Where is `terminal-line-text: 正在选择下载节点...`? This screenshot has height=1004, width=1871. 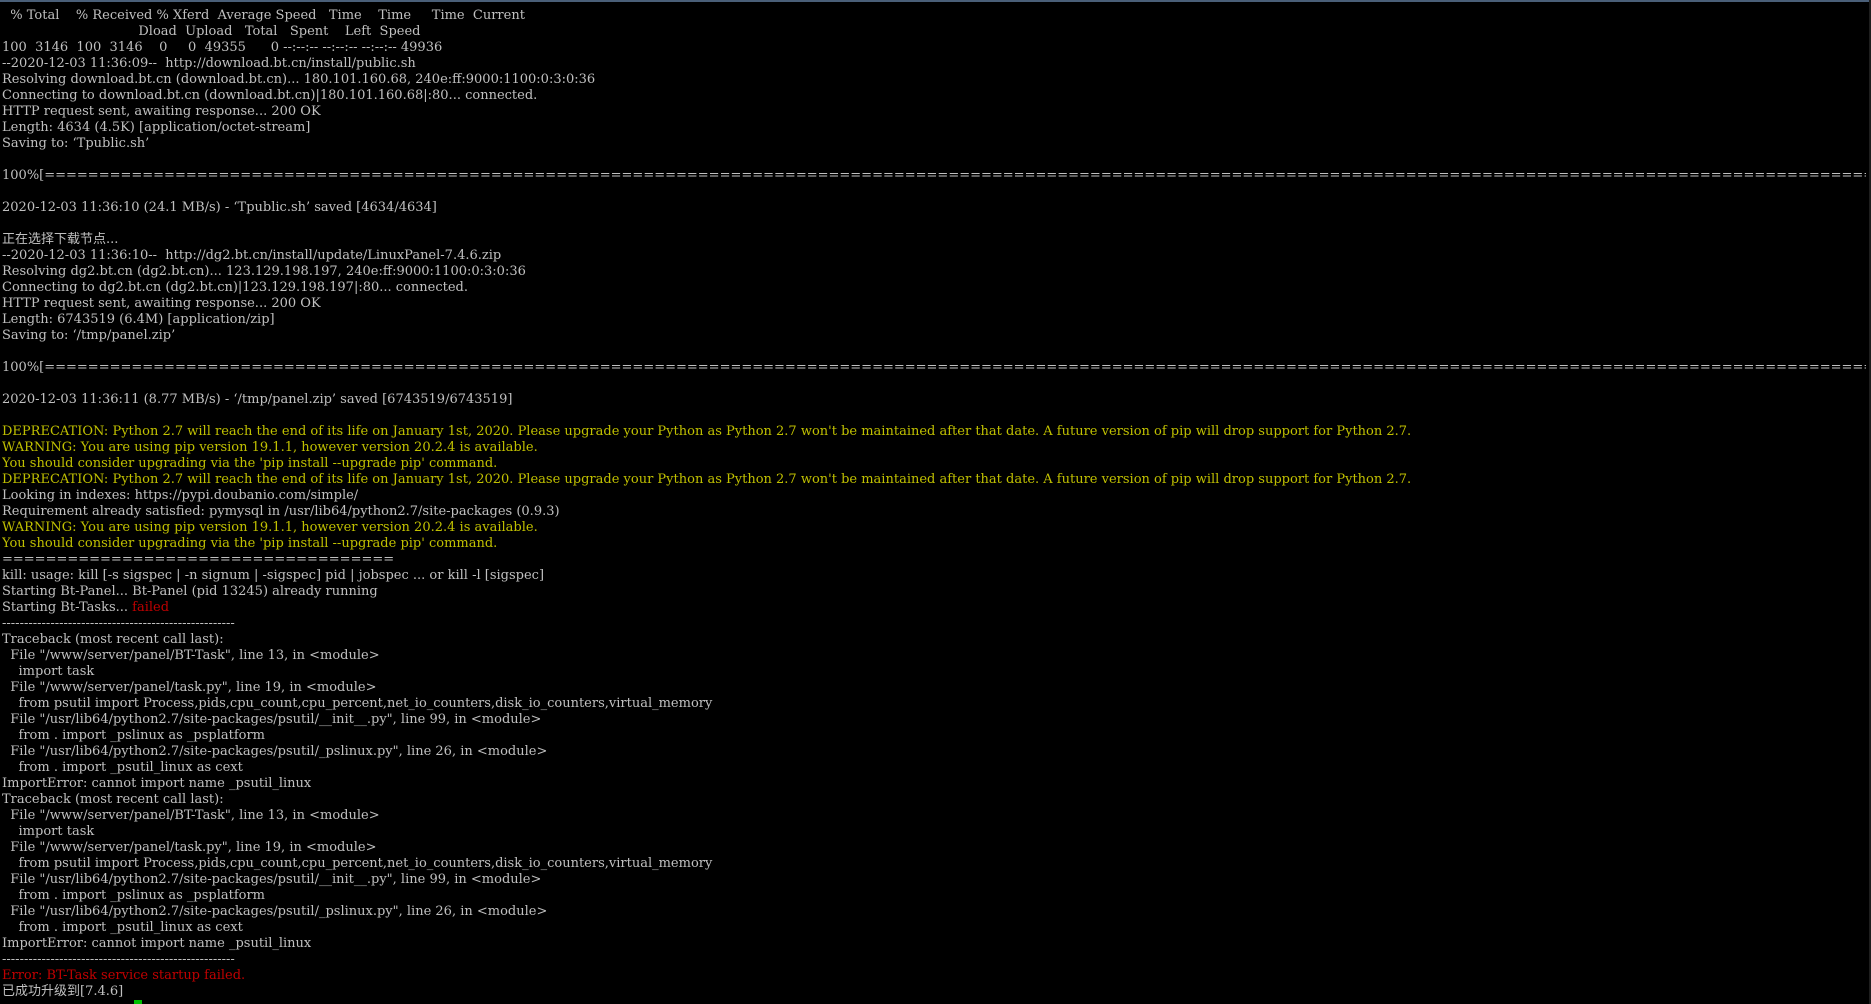 terminal-line-text: 正在选择下载节点... is located at coordinates (60, 239).